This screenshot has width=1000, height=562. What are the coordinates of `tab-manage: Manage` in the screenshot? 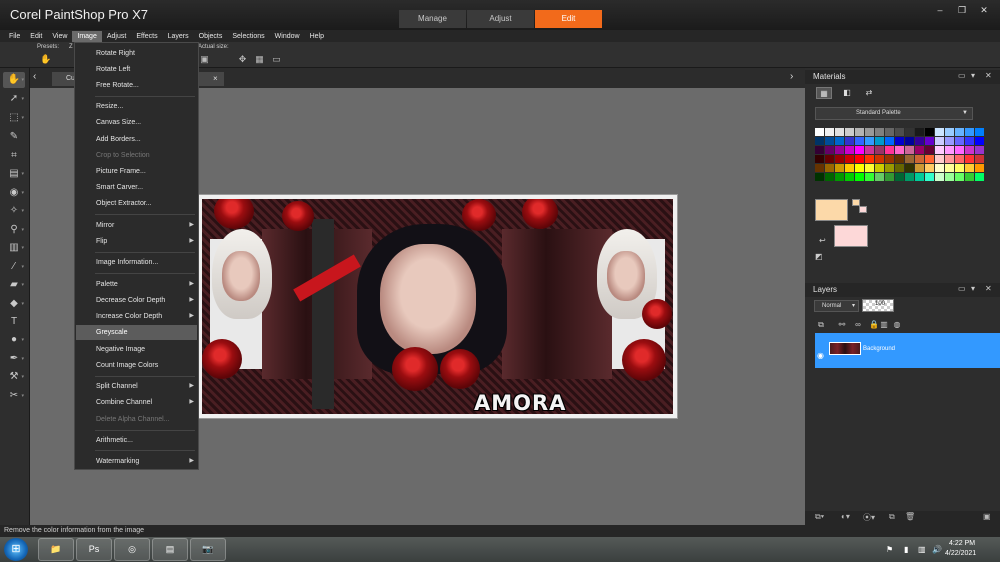 It's located at (432, 19).